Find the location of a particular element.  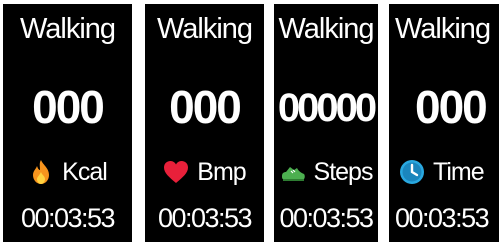

heart-icon is located at coordinates (176, 172).